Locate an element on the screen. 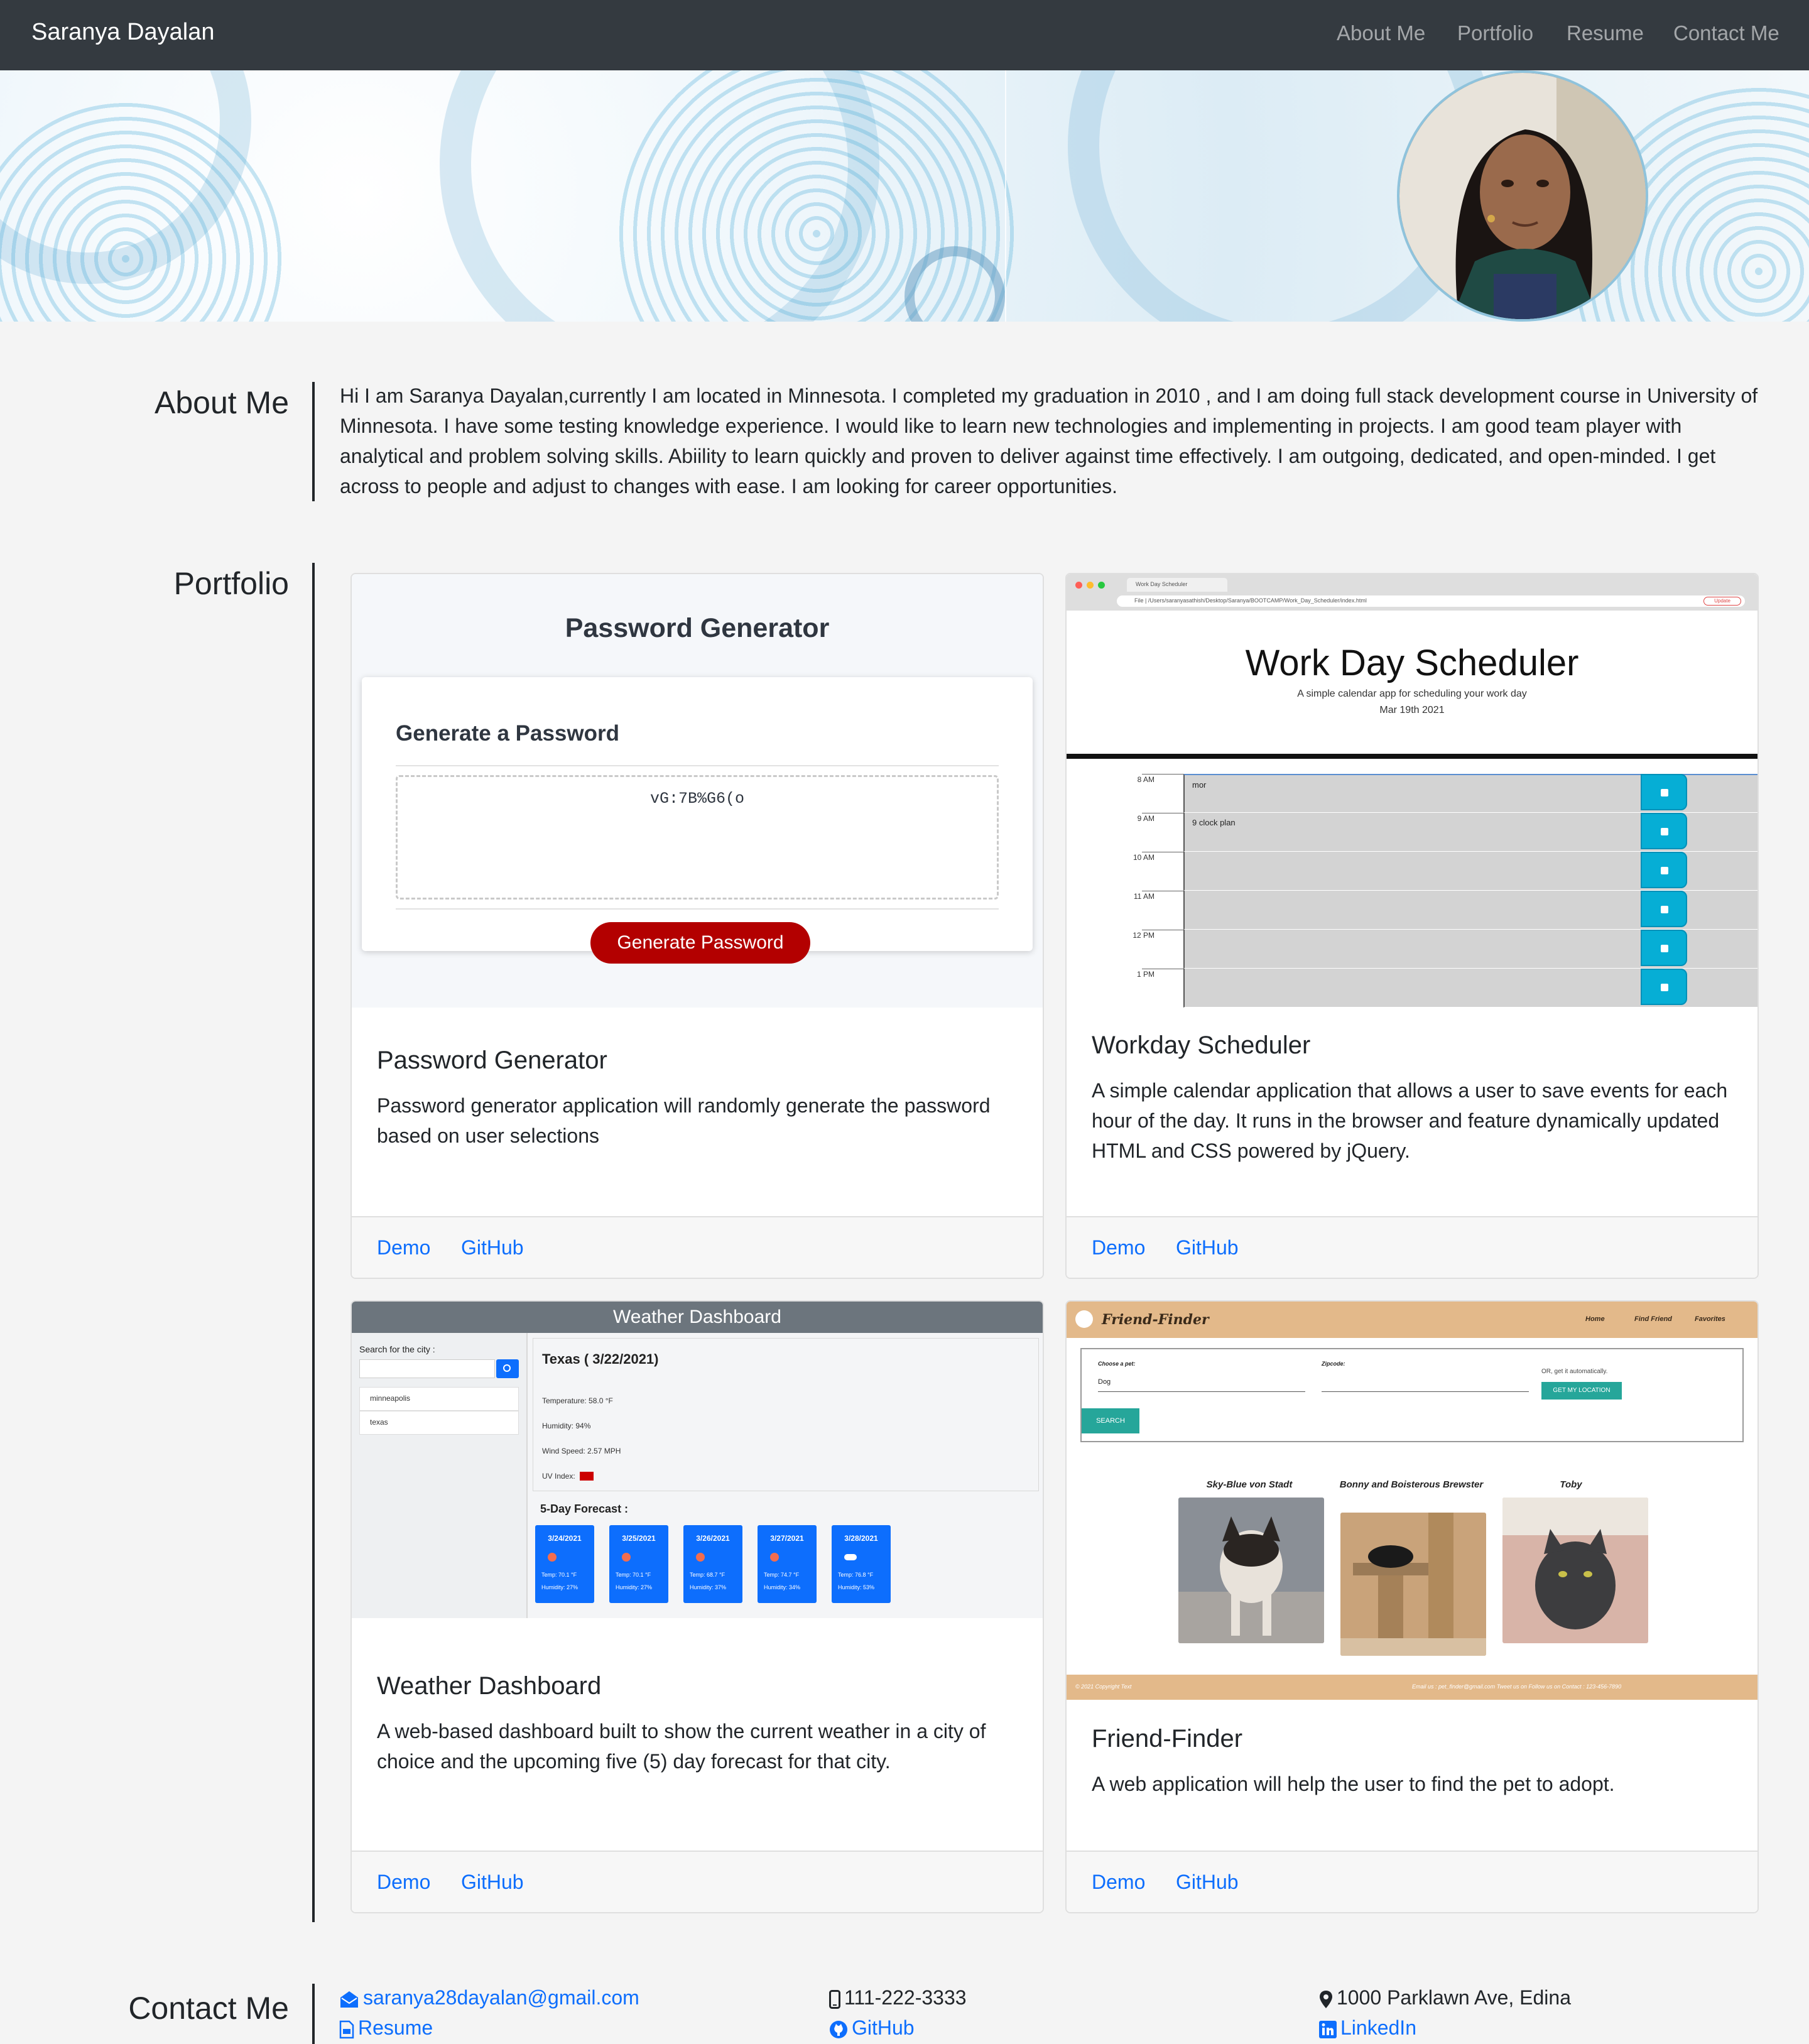 This screenshot has height=2044, width=1809. contact-linkedin: LinkedIn is located at coordinates (1368, 2028).